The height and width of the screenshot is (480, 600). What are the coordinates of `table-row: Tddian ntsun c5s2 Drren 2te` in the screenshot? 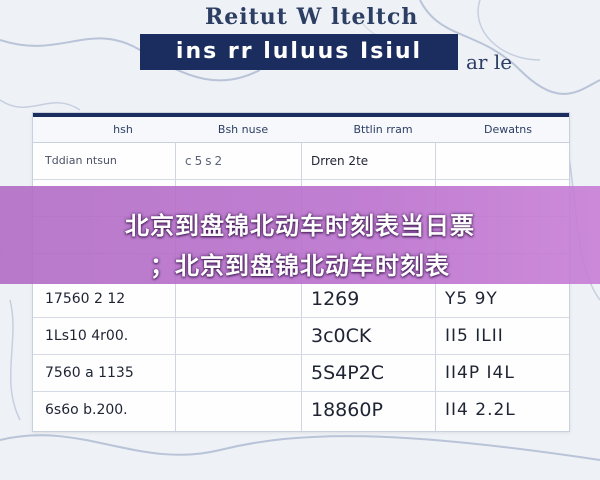 It's located at (301, 161).